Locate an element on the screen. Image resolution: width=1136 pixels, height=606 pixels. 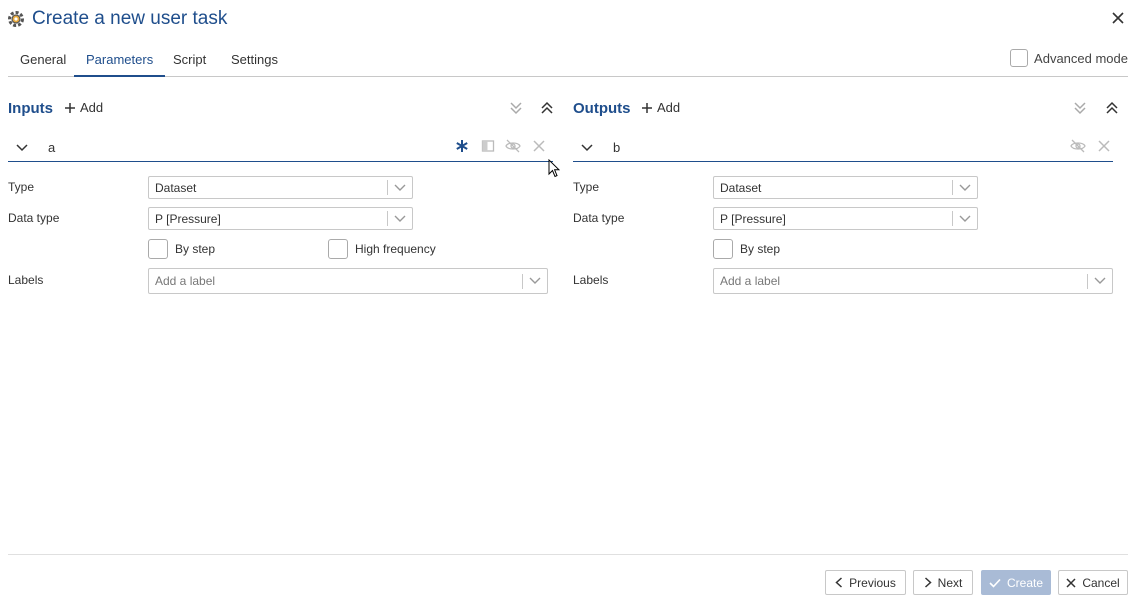
input-labels-label: Labels is located at coordinates (26, 280).